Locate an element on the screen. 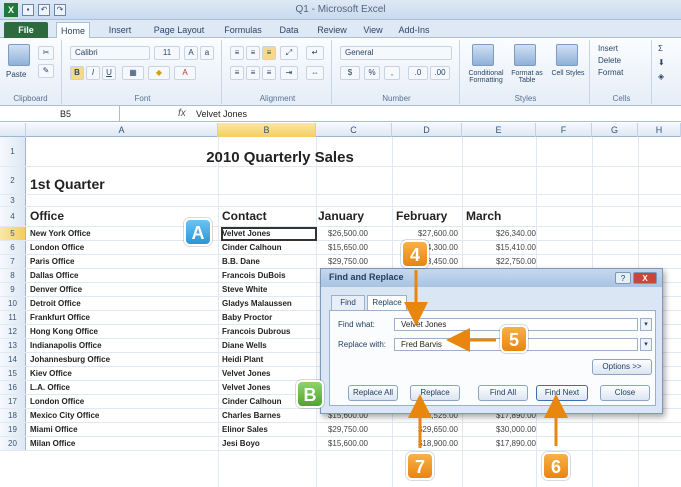 This screenshot has width=681, height=487. insert-cells-button: Insert is located at coordinates (608, 48).